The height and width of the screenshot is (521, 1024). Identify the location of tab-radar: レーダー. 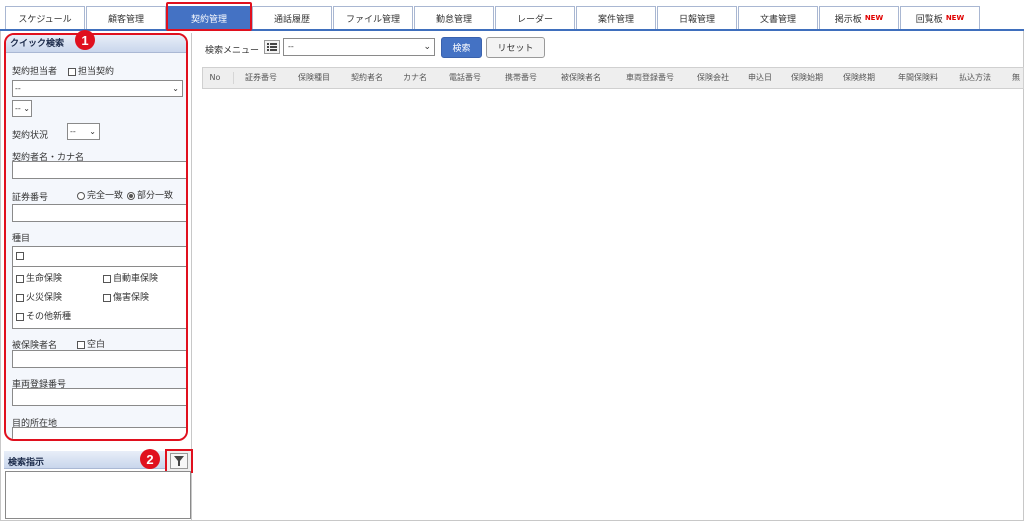
(535, 17).